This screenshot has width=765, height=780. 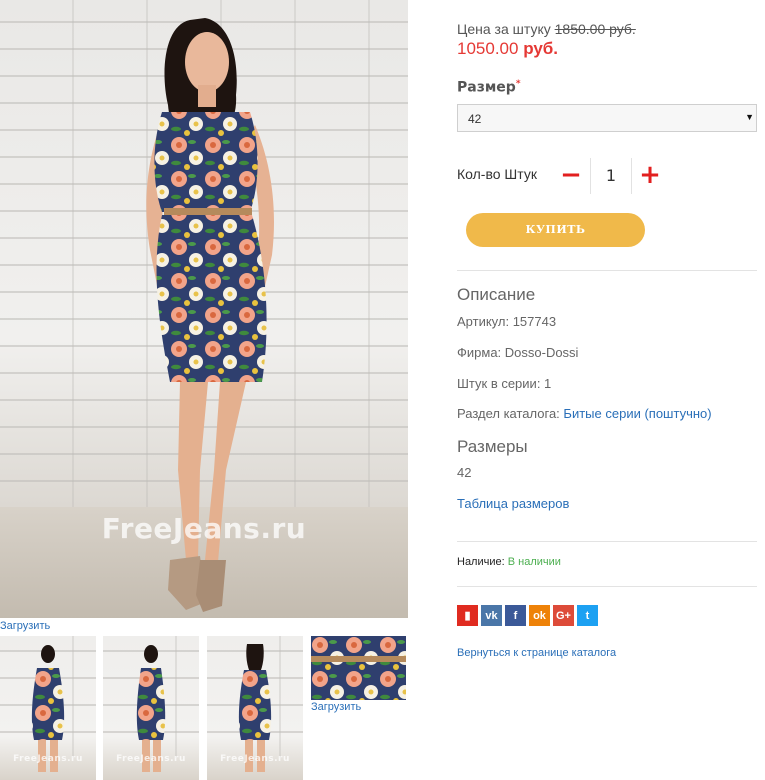 I want to click on catalog-section-label: Раздел каталога:, so click(x=508, y=413).